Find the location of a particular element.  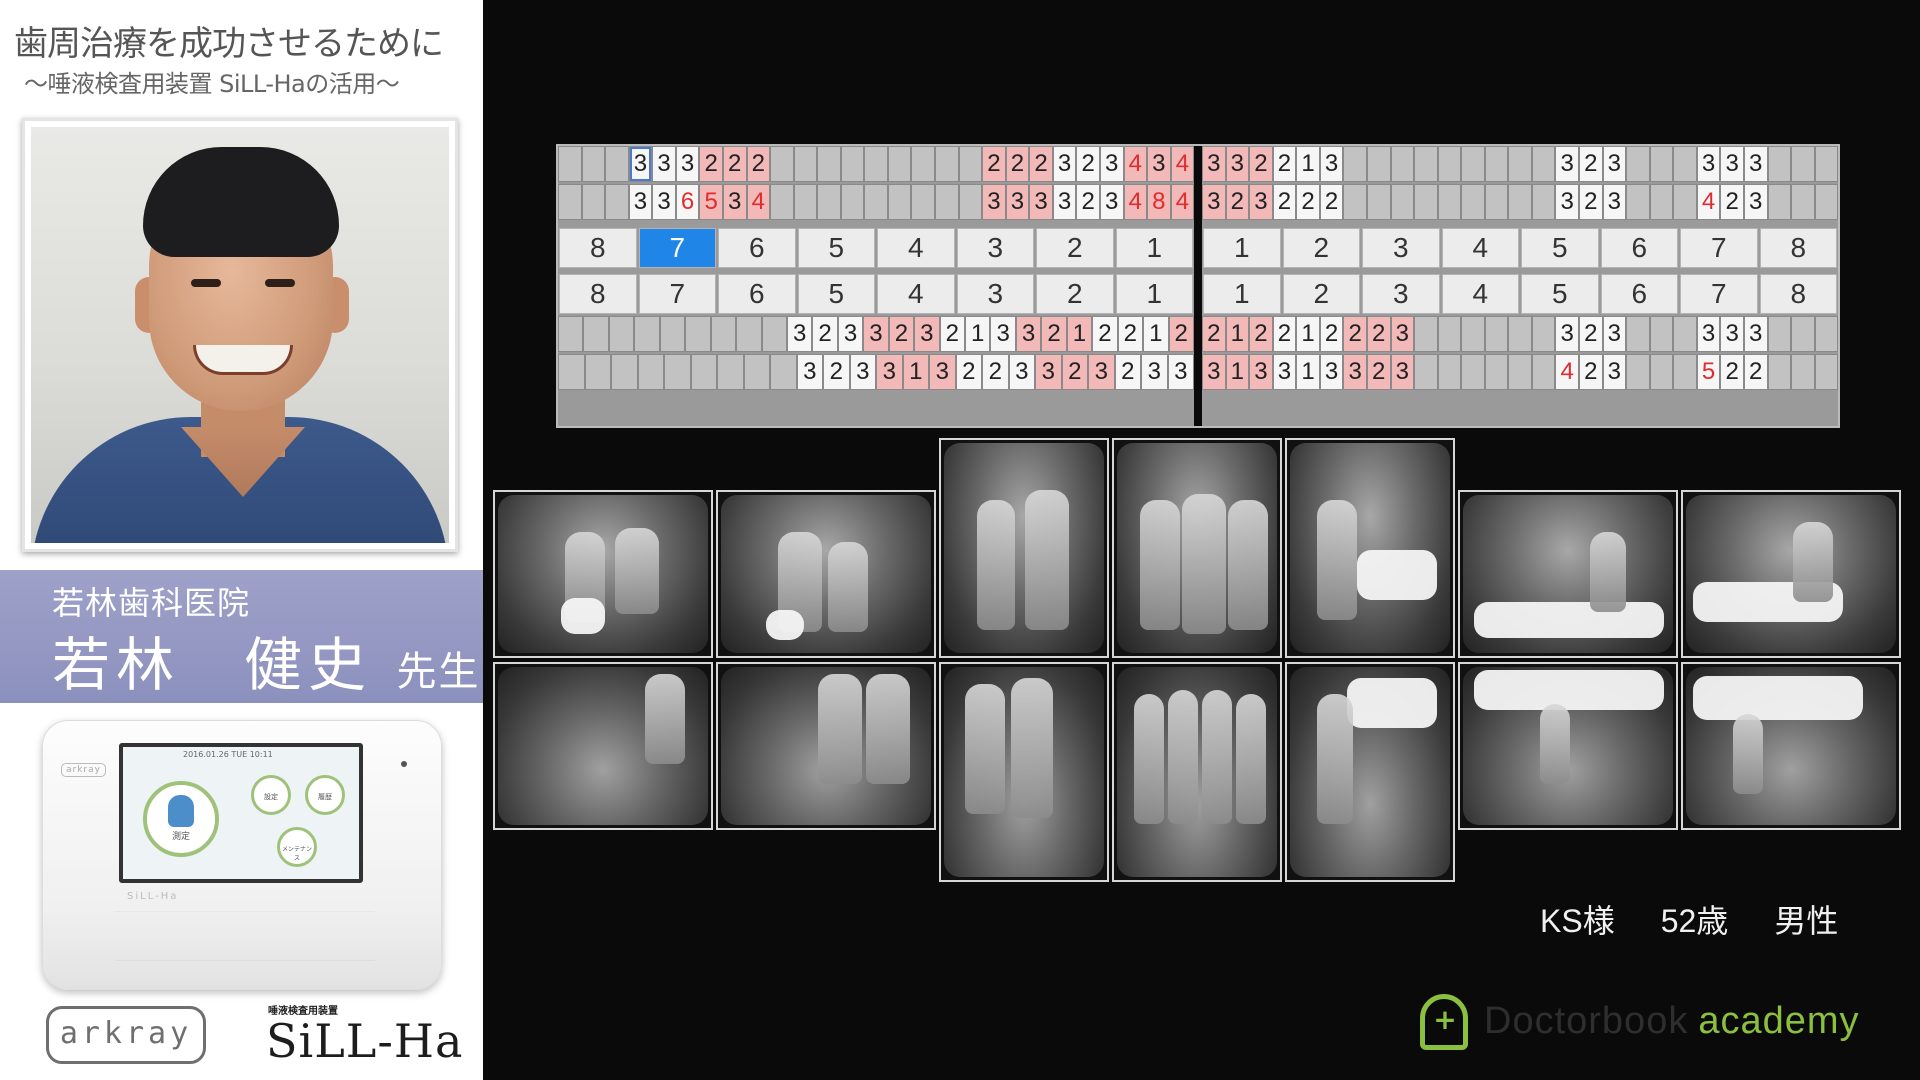

xray-lower-right-canine is located at coordinates (1024, 772).